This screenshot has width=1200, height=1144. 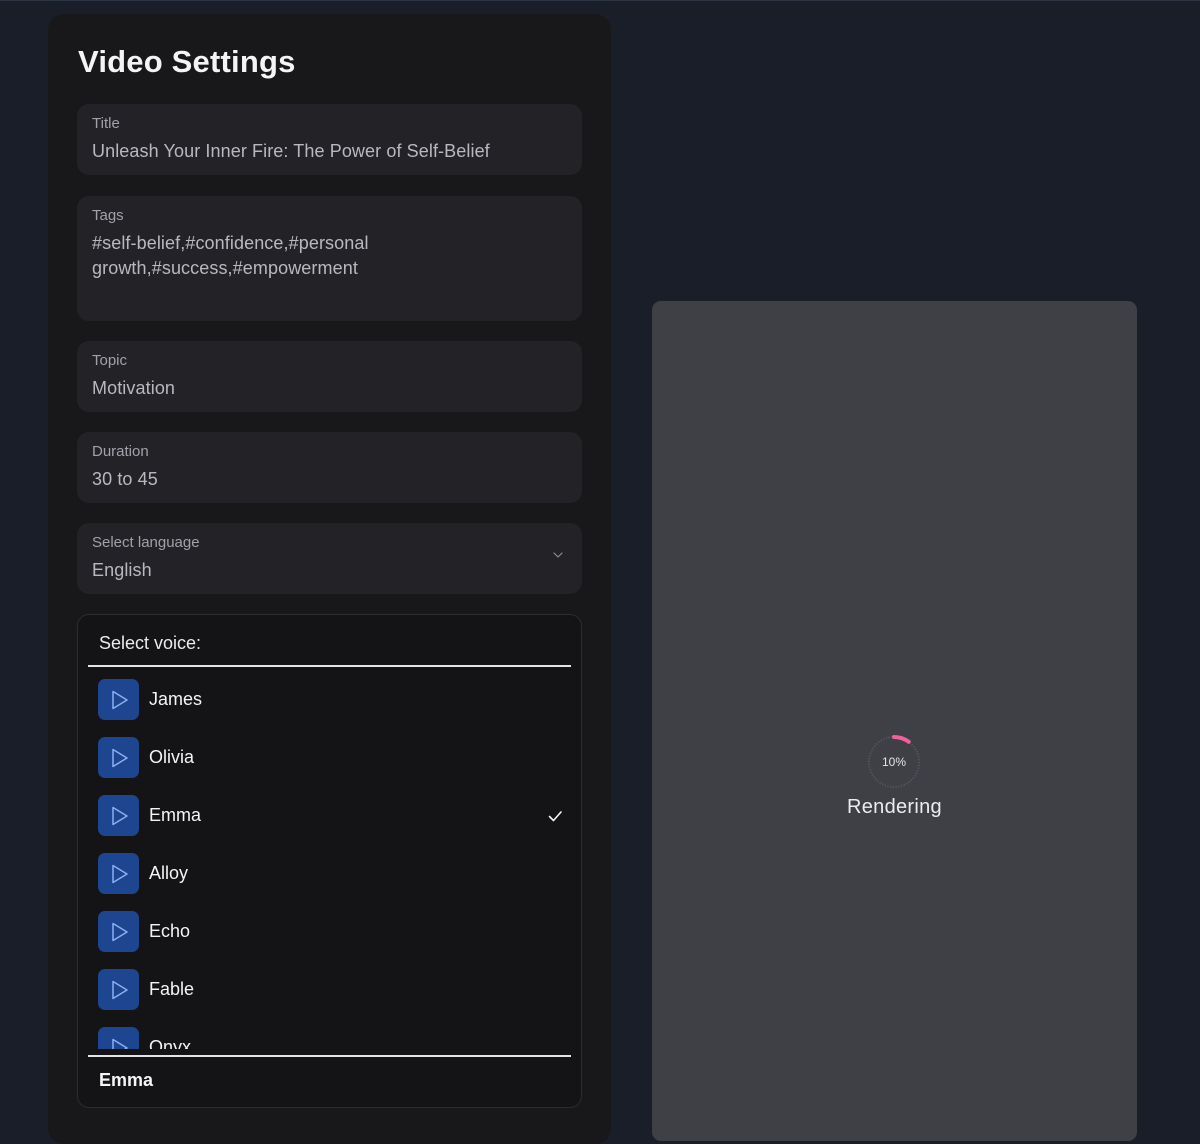 I want to click on voice-item-olivia: Olivia, so click(x=330, y=758).